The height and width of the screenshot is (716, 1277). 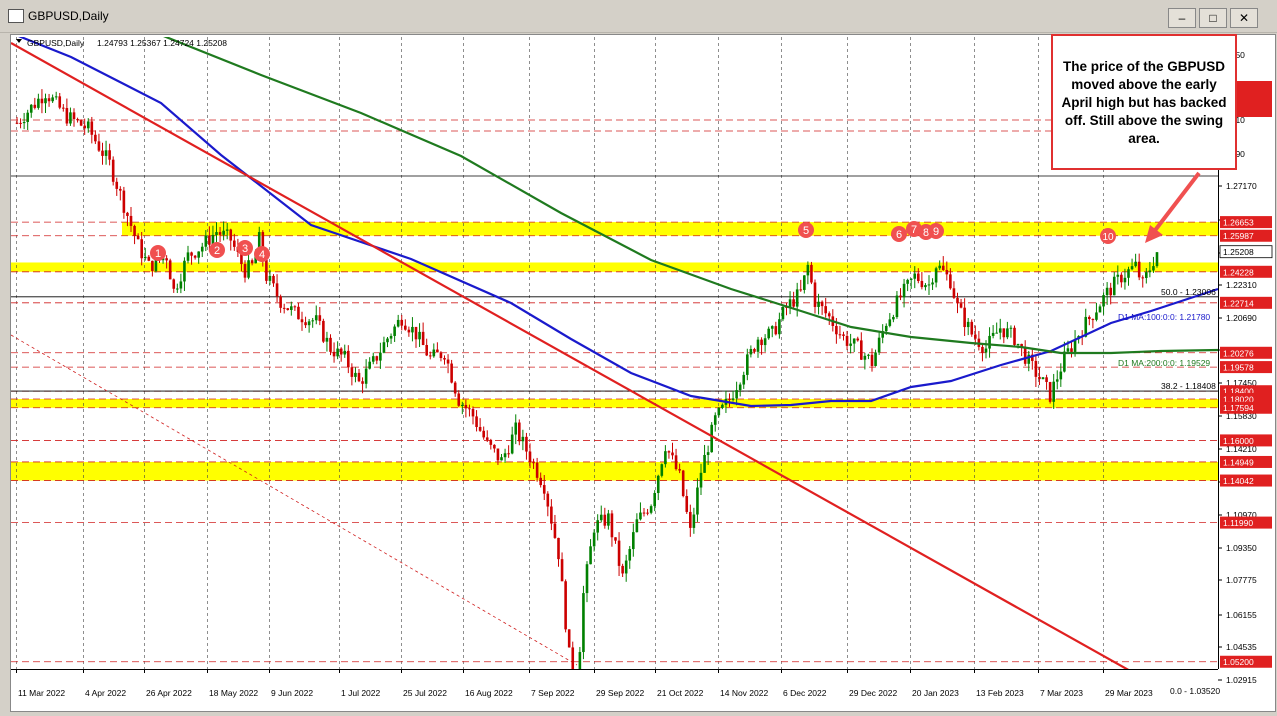 I want to click on swing-marker-1: 1, so click(x=158, y=253).